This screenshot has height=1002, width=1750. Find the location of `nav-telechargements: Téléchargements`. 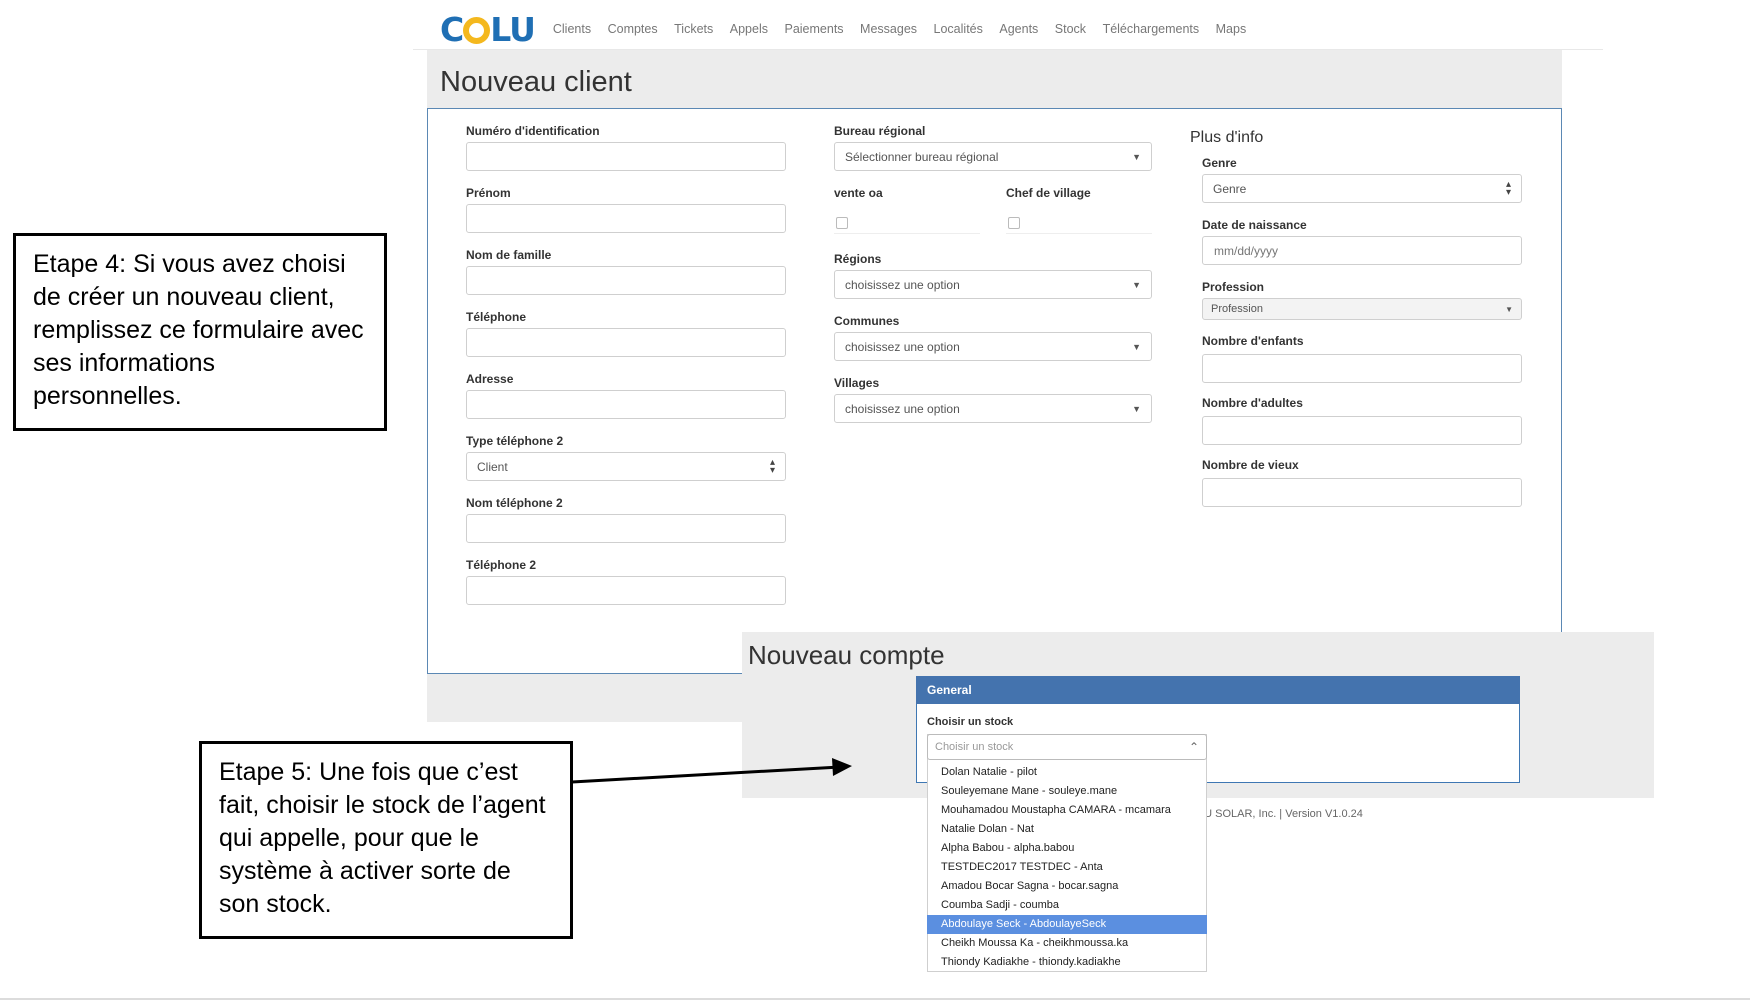

nav-telechargements: Téléchargements is located at coordinates (1151, 29).